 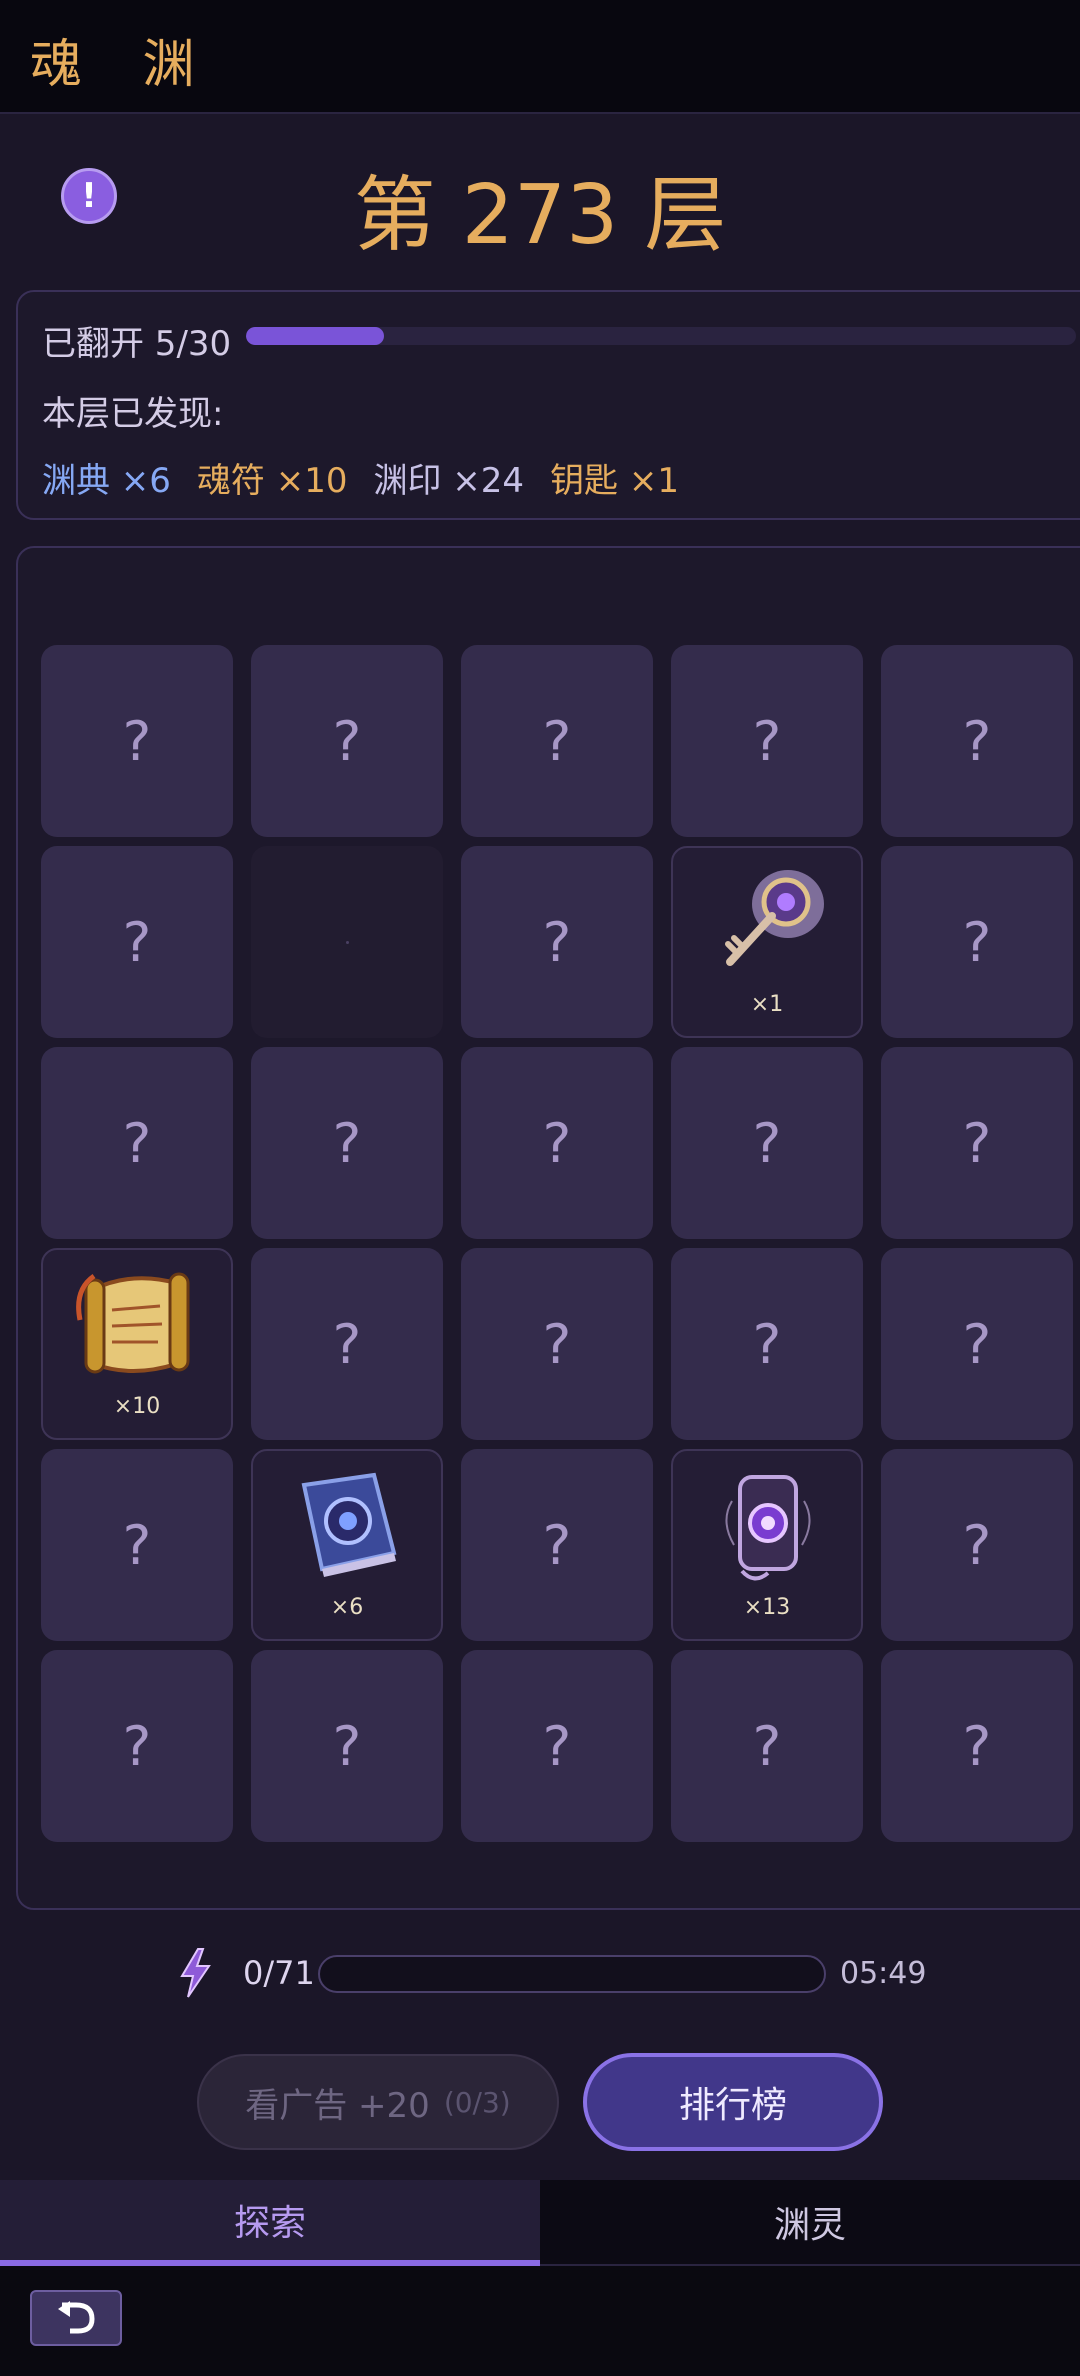 What do you see at coordinates (137, 1325) in the screenshot?
I see `scroll-icon` at bounding box center [137, 1325].